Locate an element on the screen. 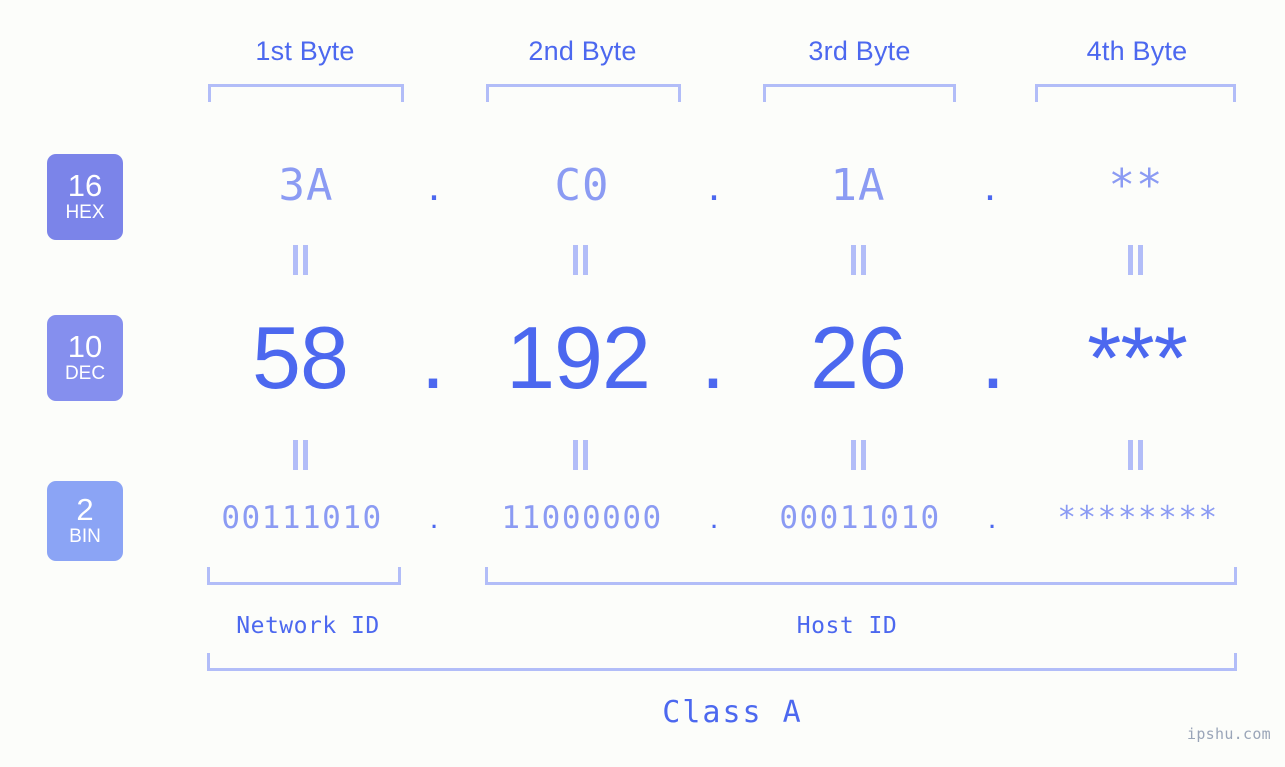  bin-byte-2: 11000000 is located at coordinates (582, 518).